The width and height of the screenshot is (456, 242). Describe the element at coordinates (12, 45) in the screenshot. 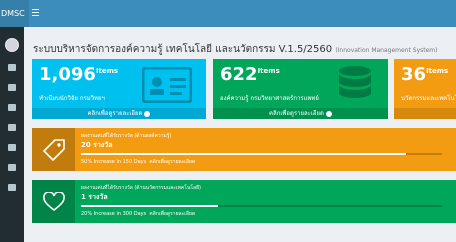

I see `avatar` at that location.